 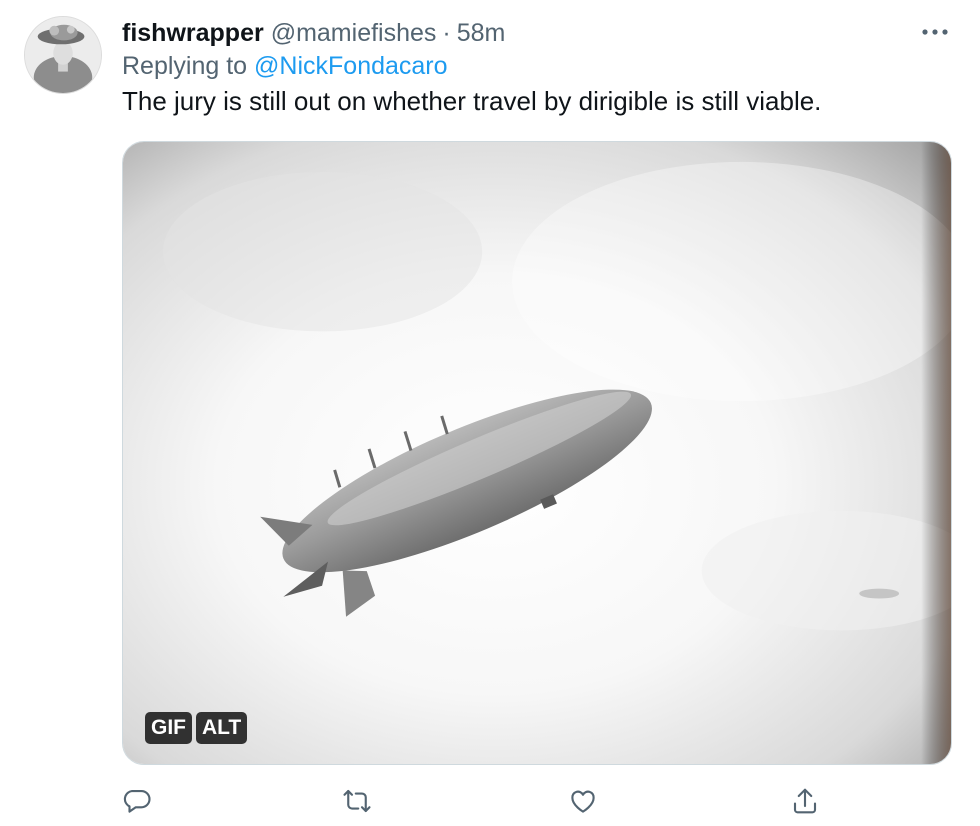 I want to click on replying-to-link: @NickFondacaro, so click(x=351, y=66).